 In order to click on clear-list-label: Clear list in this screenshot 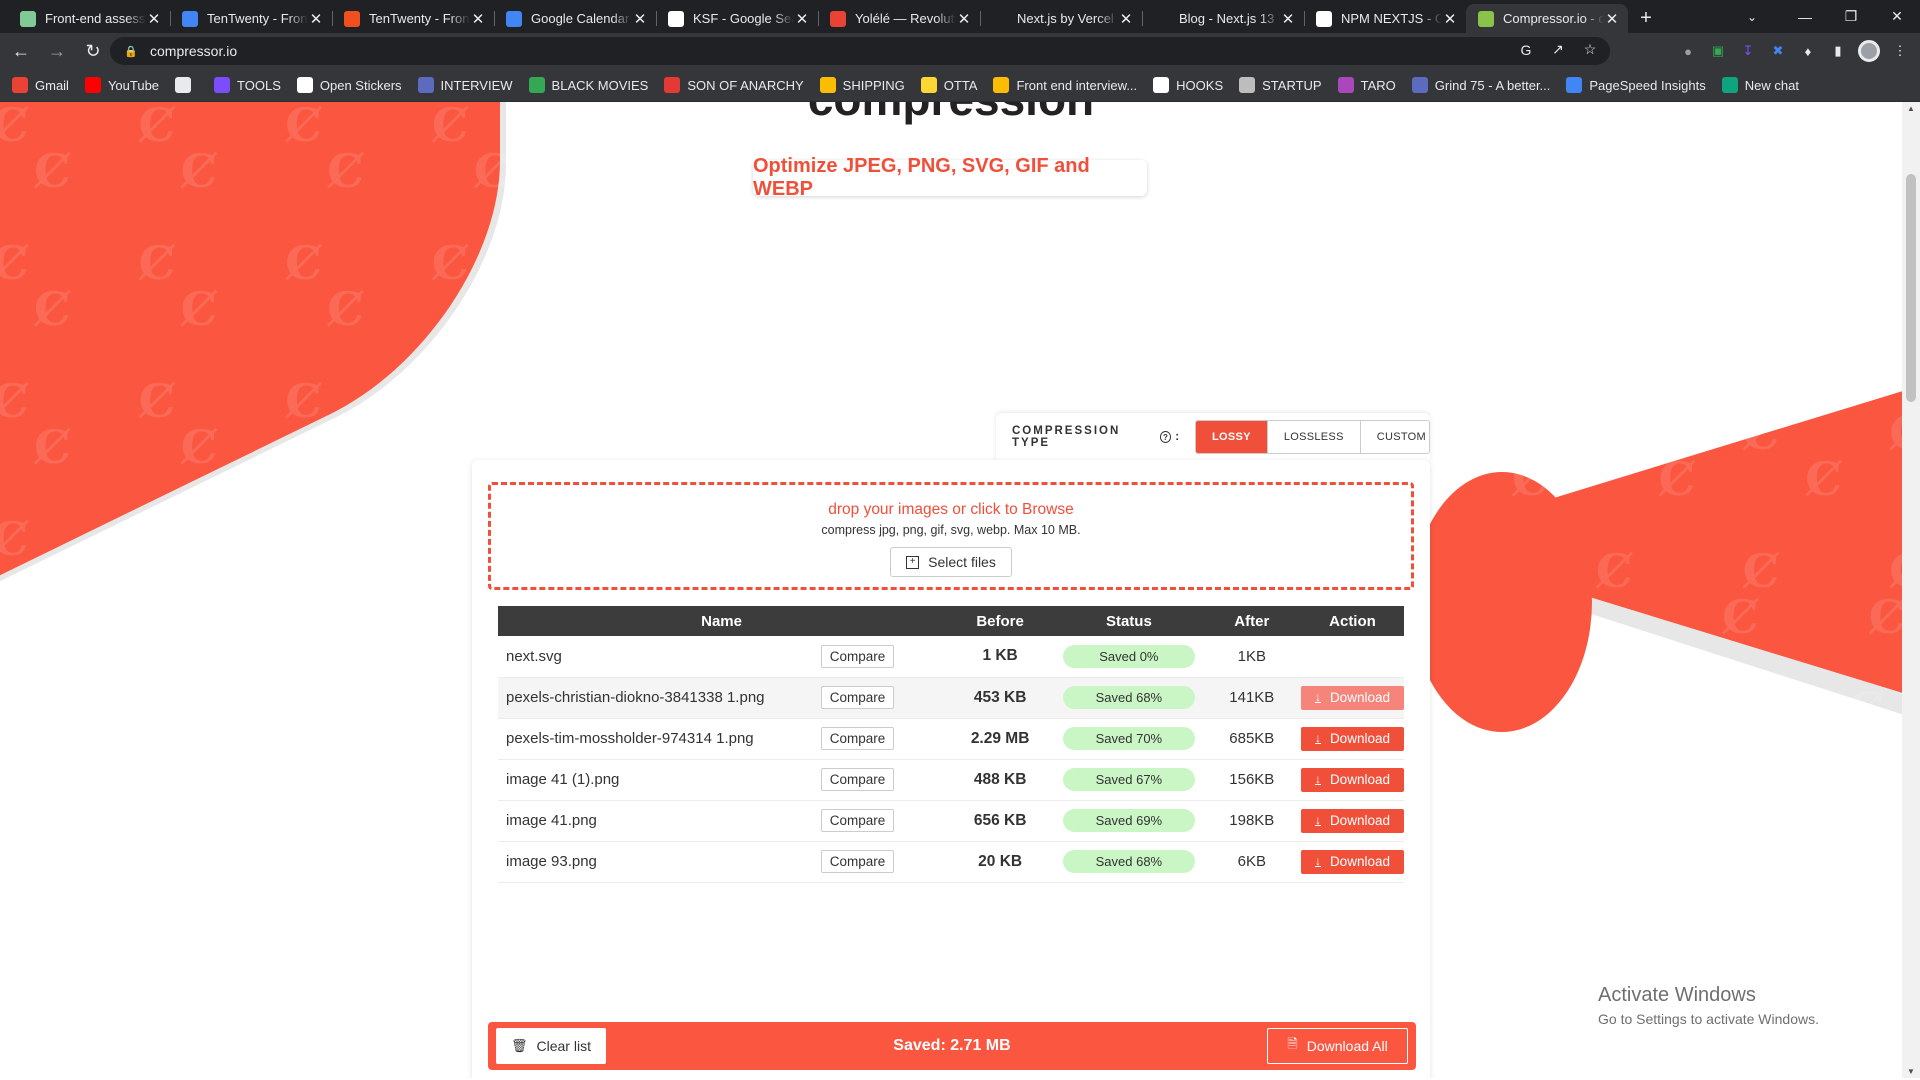, I will do `click(563, 1046)`.